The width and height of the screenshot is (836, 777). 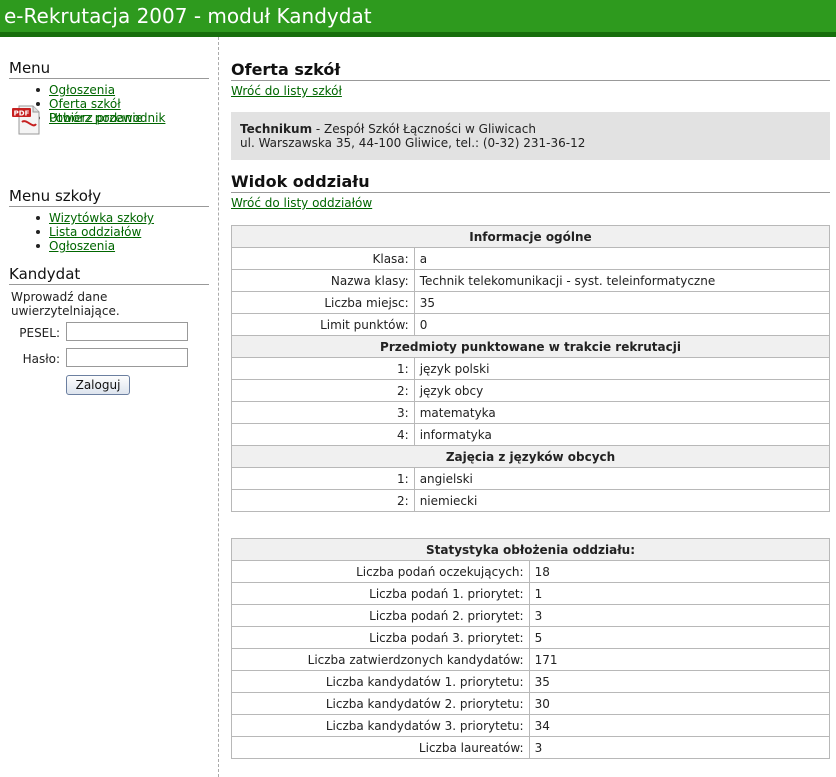 I want to click on table-row: Klasa: a, so click(x=531, y=258).